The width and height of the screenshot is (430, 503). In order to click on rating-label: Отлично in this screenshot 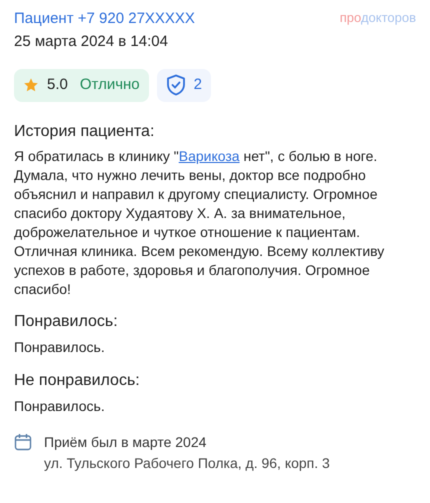, I will do `click(110, 85)`.